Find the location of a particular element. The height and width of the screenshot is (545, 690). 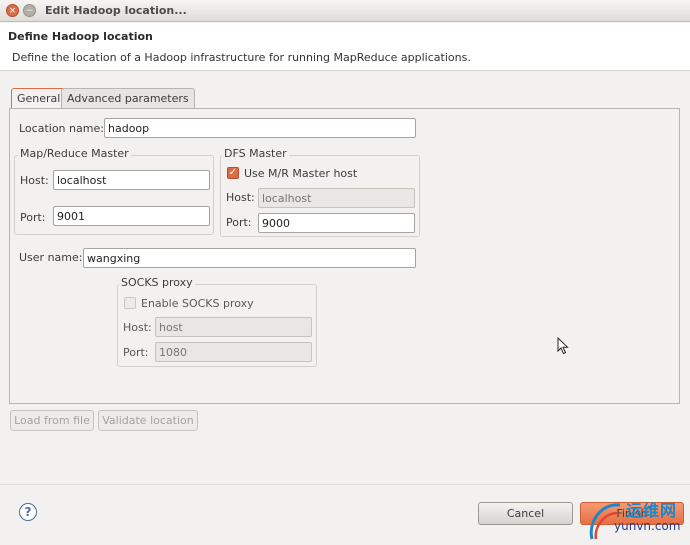

load-from-file-button: Load from file is located at coordinates (52, 420).